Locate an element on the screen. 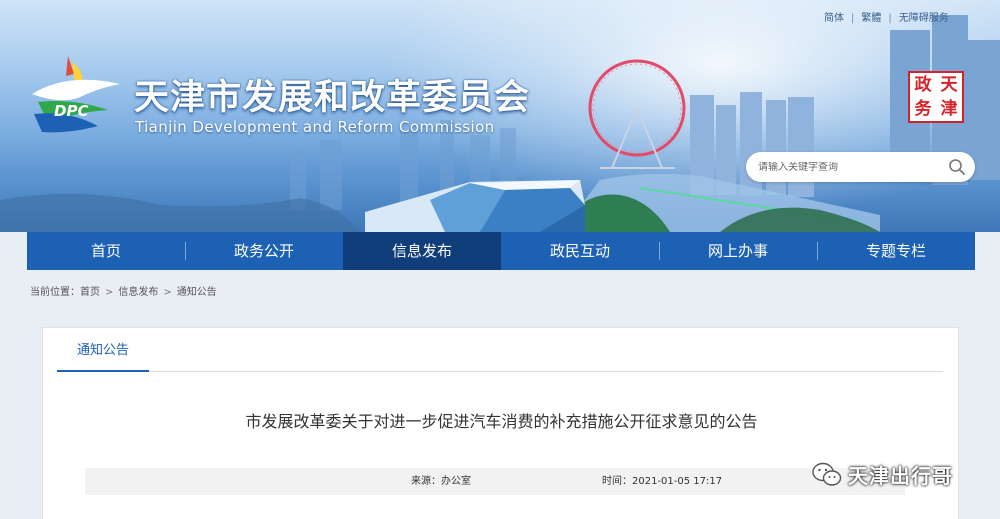 The image size is (1000, 519). simplified-chinese-link: 简体 is located at coordinates (834, 16).